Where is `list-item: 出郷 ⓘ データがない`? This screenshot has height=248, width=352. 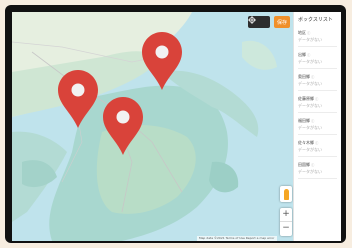
list-item: 出郷 ⓘ データがない is located at coordinates (317, 59).